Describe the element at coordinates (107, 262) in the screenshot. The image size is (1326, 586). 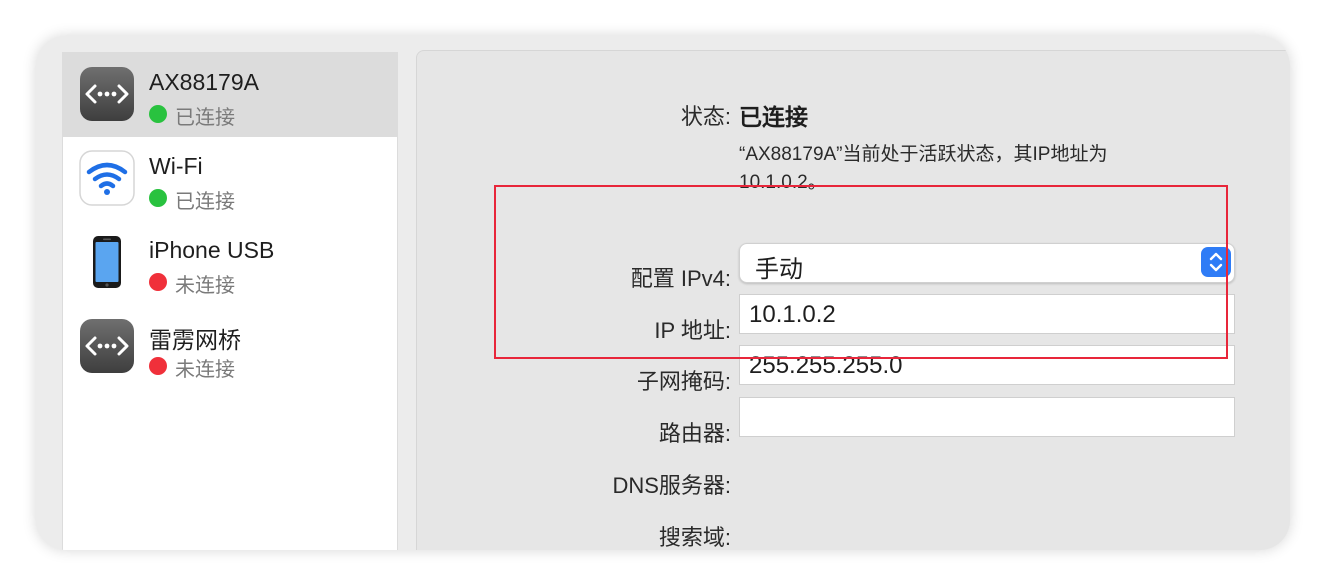
I see `iphone-icon` at that location.